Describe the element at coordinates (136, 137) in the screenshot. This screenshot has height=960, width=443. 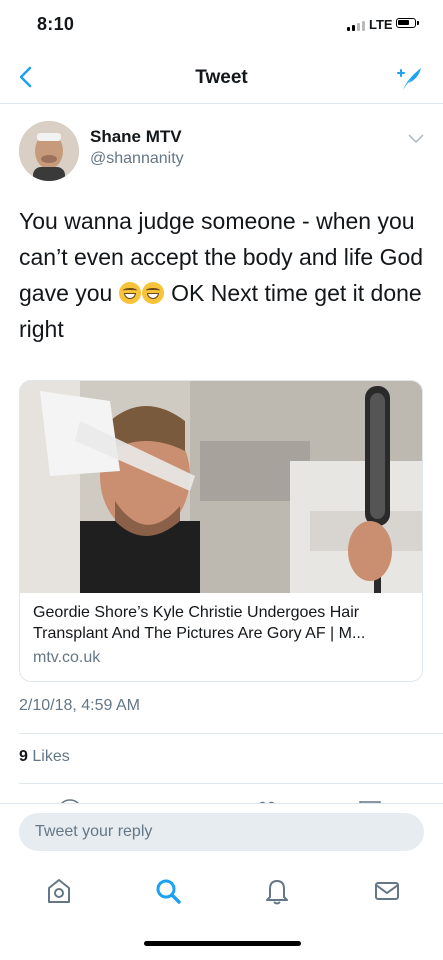
I see `author-name: Shane MTV` at that location.